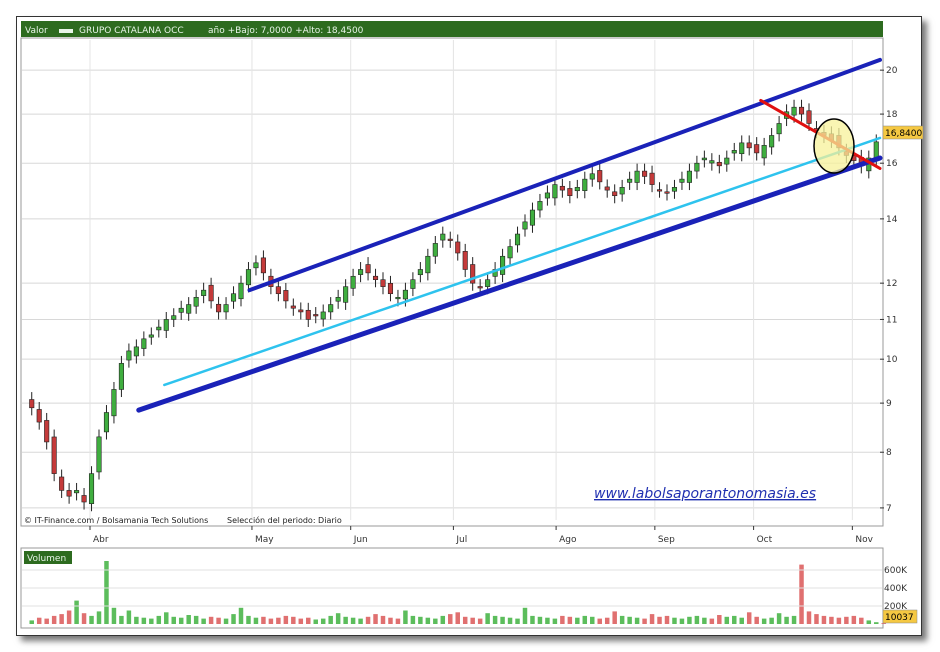 This screenshot has height=652, width=940. I want to click on y-tick-label: 14, so click(892, 220).